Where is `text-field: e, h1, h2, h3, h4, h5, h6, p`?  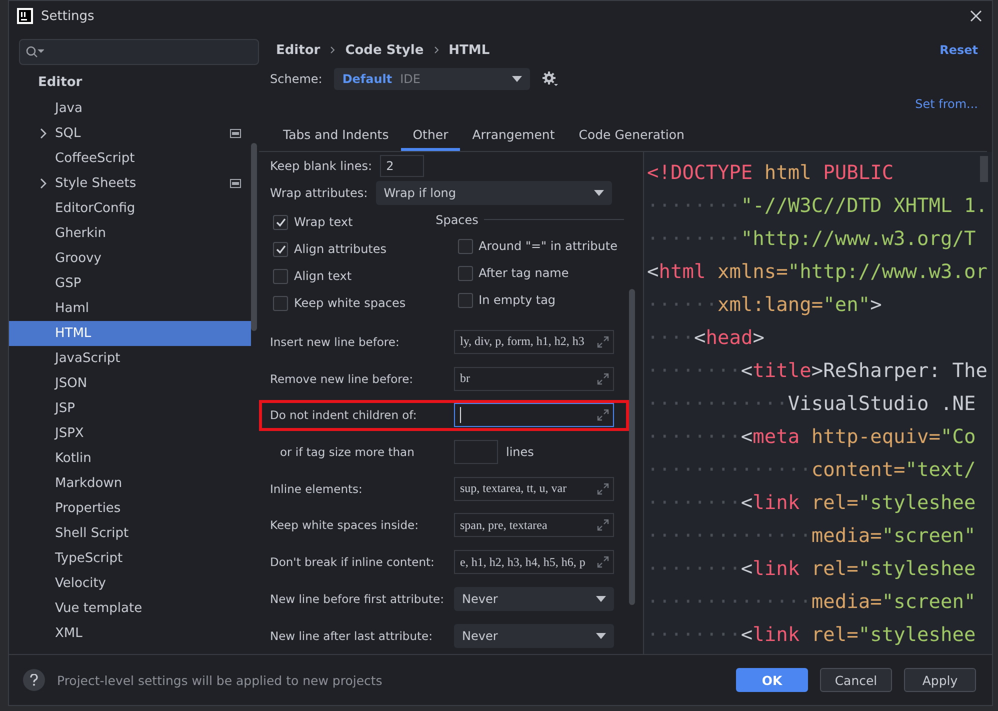 text-field: e, h1, h2, h3, h4, h5, h6, p is located at coordinates (534, 562).